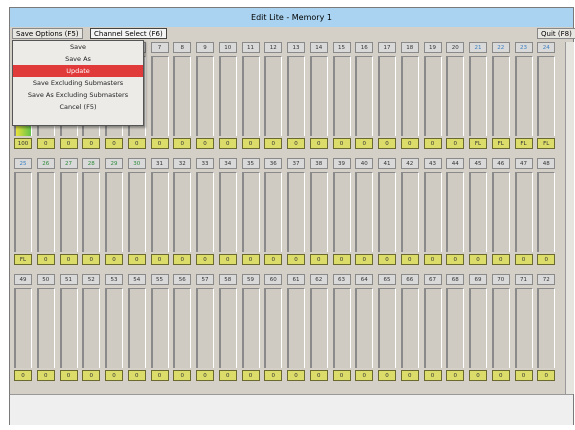 The height and width of the screenshot is (430, 575). What do you see at coordinates (250, 163) in the screenshot?
I see `channel-number: 35` at bounding box center [250, 163].